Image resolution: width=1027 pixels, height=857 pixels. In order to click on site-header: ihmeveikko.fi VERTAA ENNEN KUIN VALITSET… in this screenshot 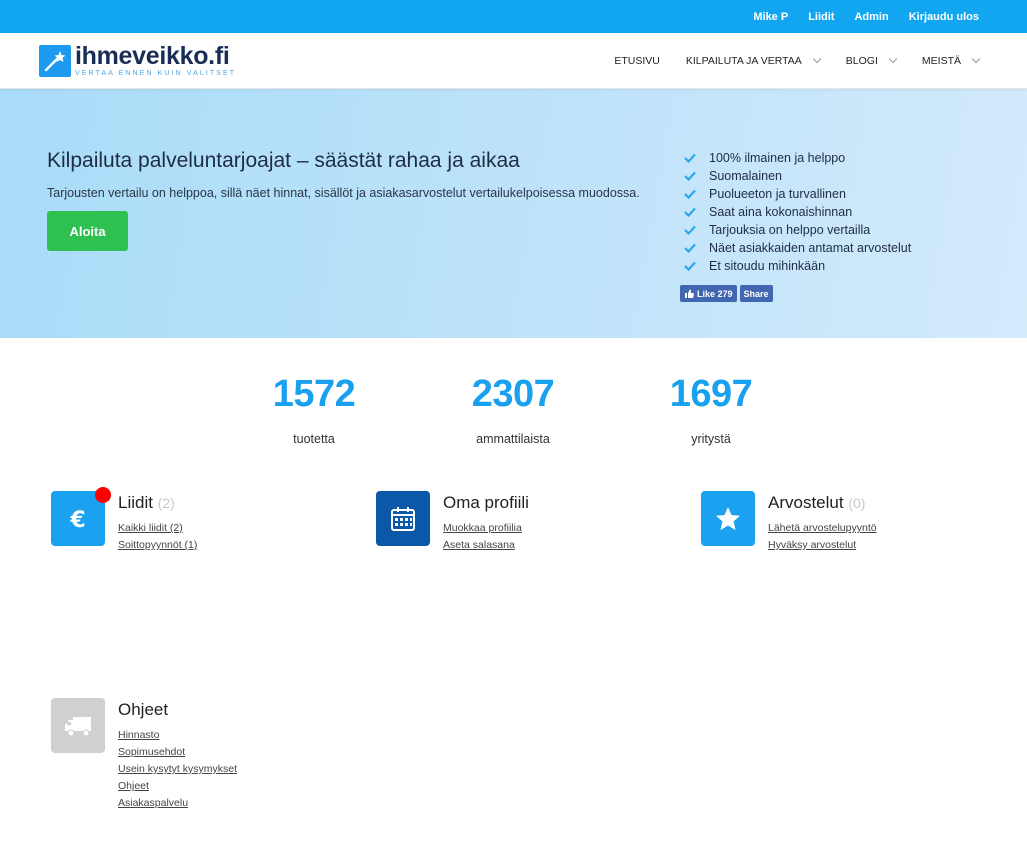, I will do `click(513, 61)`.